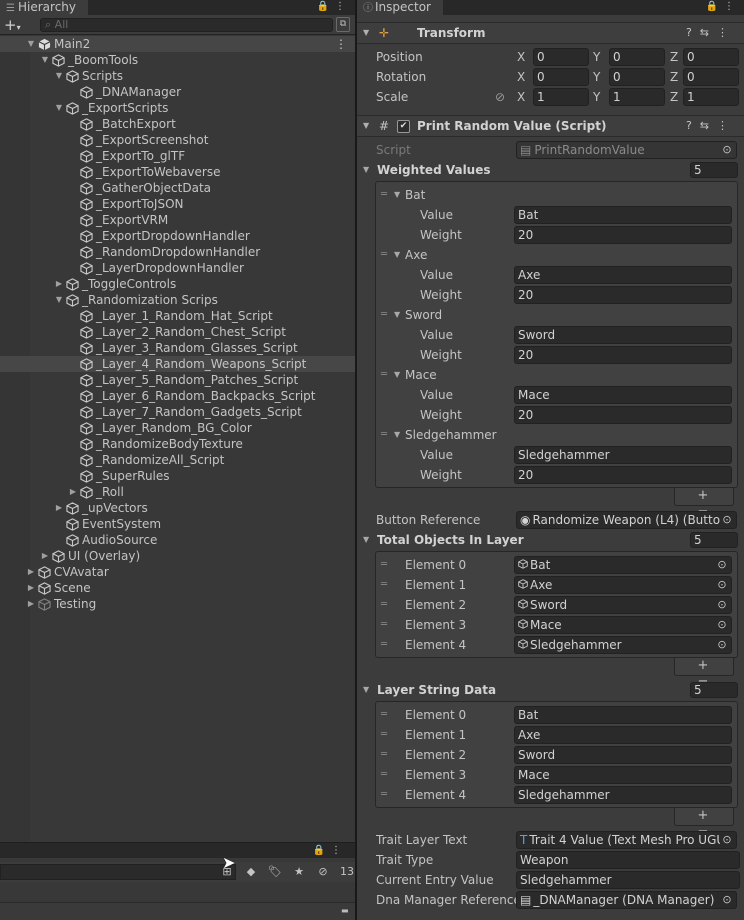  What do you see at coordinates (623, 625) in the screenshot?
I see `total-objects-element-field: Mace ⊙` at bounding box center [623, 625].